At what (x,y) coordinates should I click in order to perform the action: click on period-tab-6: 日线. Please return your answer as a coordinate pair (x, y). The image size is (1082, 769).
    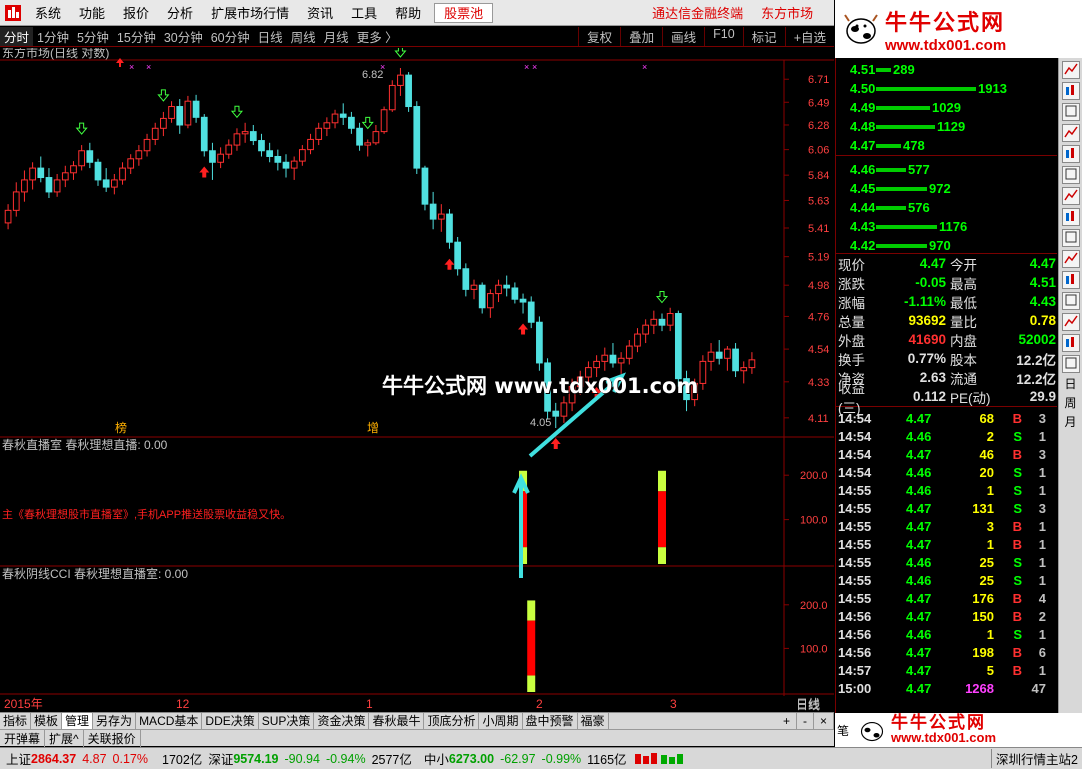
    Looking at the image, I should click on (270, 36).